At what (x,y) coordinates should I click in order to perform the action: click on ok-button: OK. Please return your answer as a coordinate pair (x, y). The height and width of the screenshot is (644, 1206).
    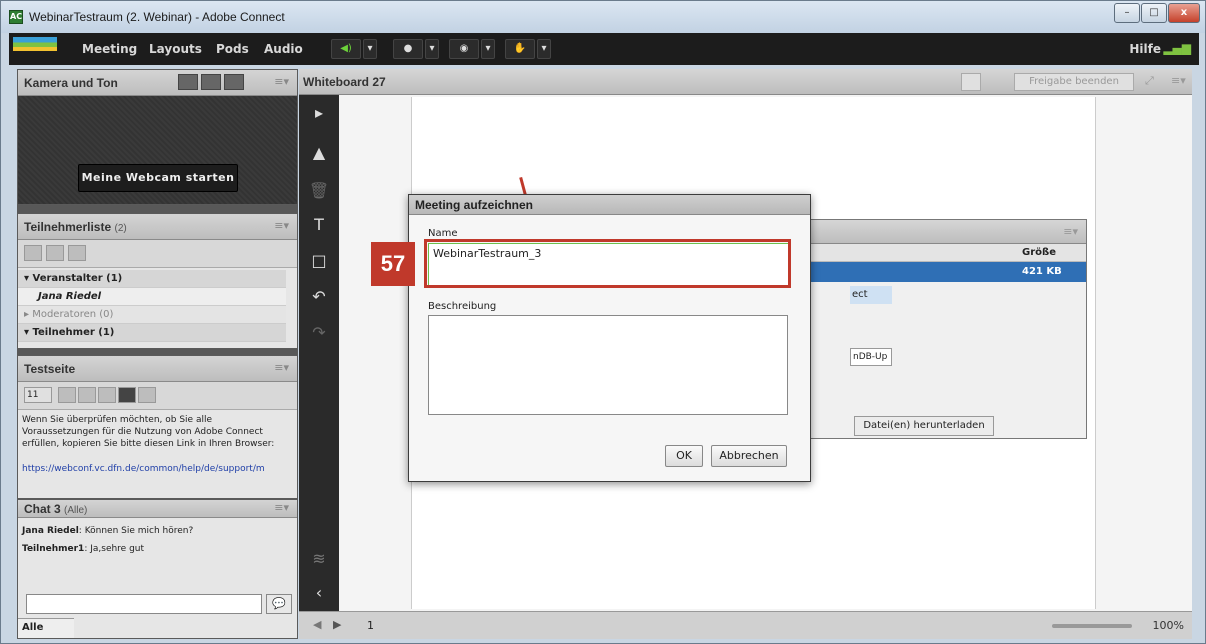
    Looking at the image, I should click on (684, 456).